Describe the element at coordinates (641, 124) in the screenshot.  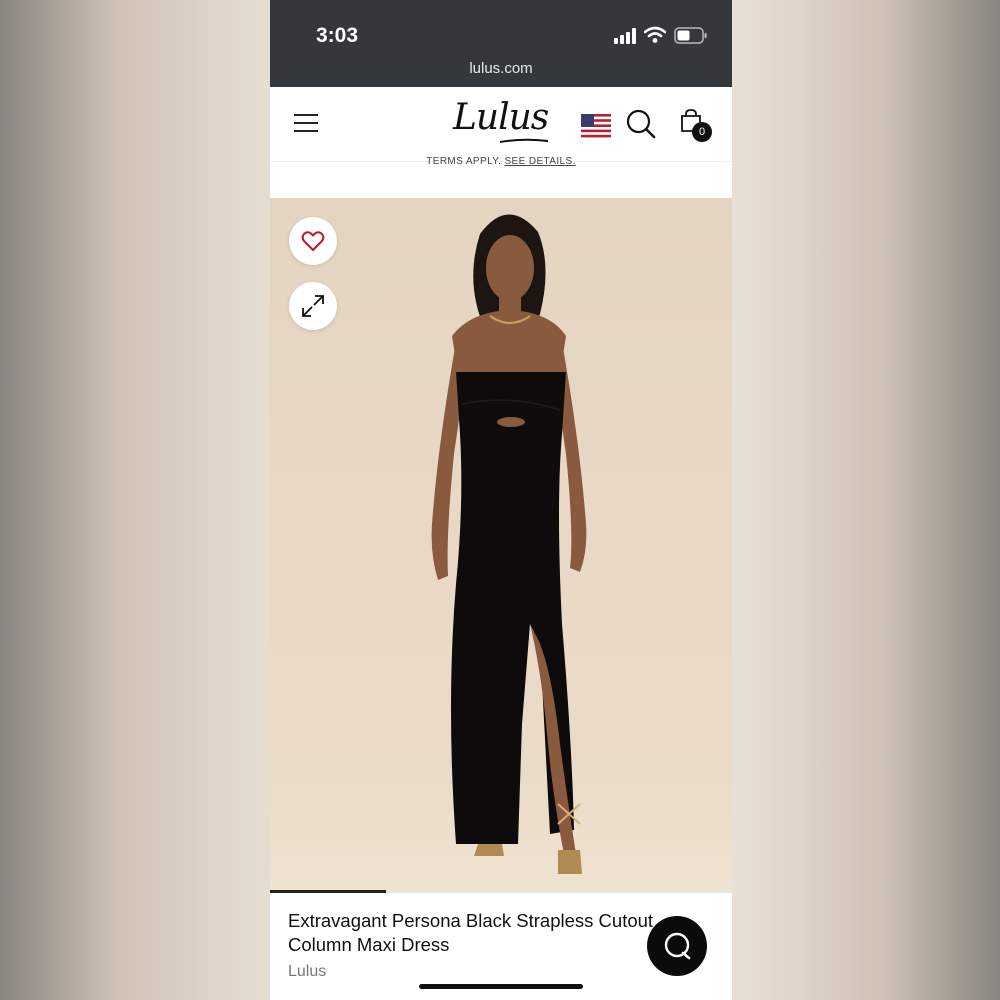
I see `search-icon` at that location.